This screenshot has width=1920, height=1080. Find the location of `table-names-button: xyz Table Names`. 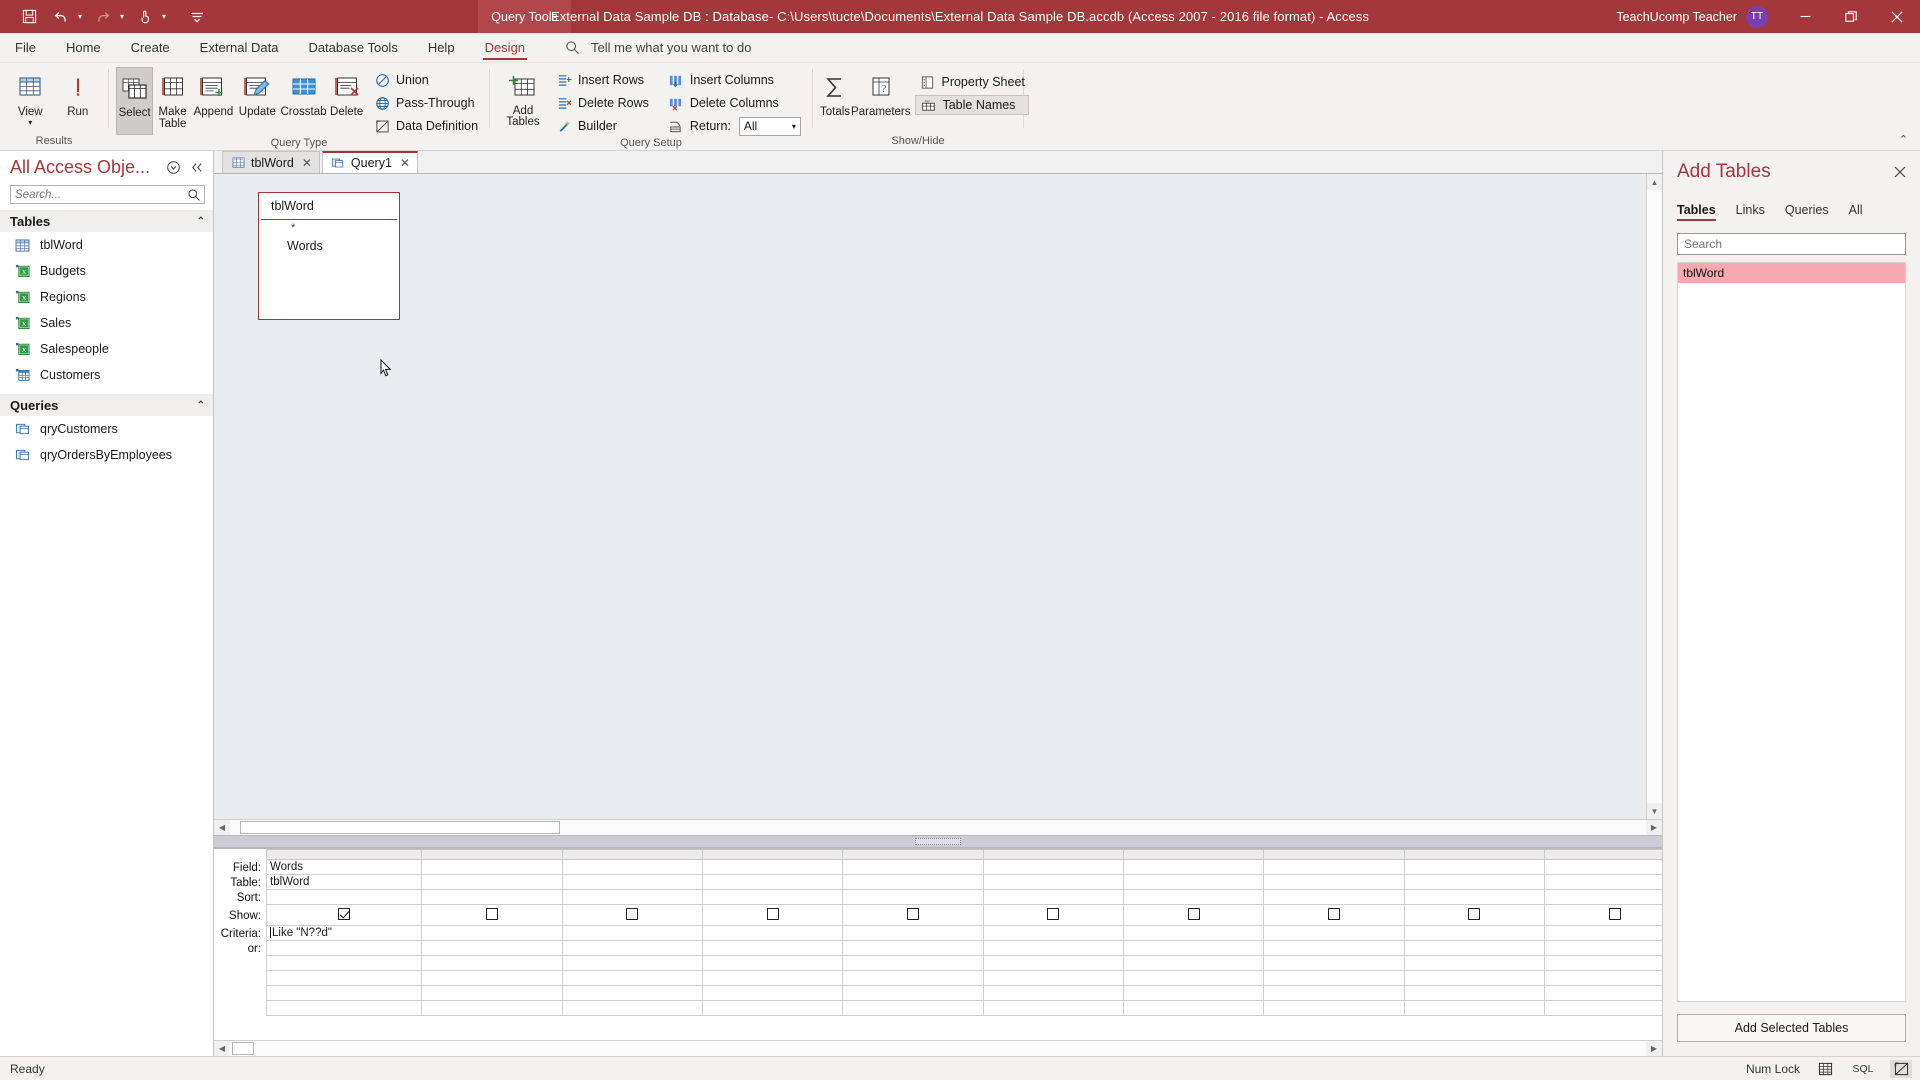

table-names-button: xyz Table Names is located at coordinates (972, 105).